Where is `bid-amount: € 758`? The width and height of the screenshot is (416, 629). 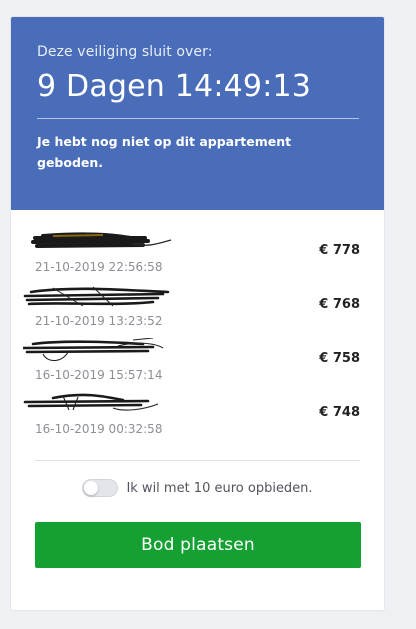
bid-amount: € 758 is located at coordinates (339, 358).